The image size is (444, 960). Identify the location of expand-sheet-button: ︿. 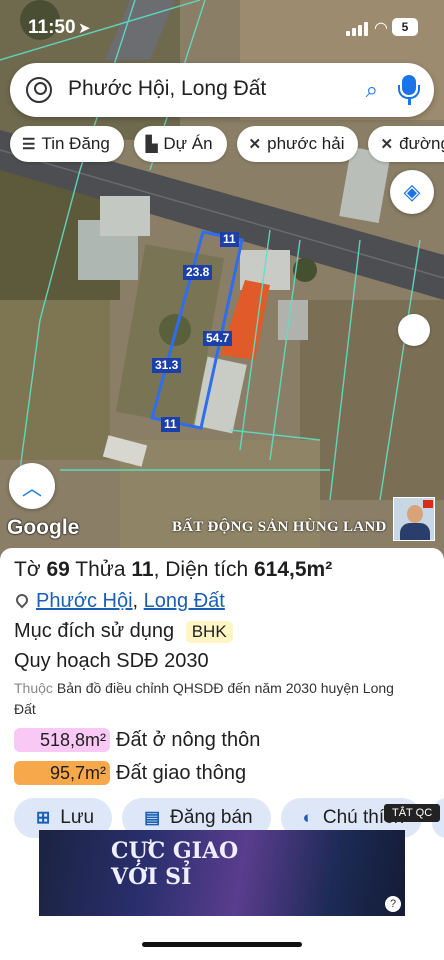
(32, 486).